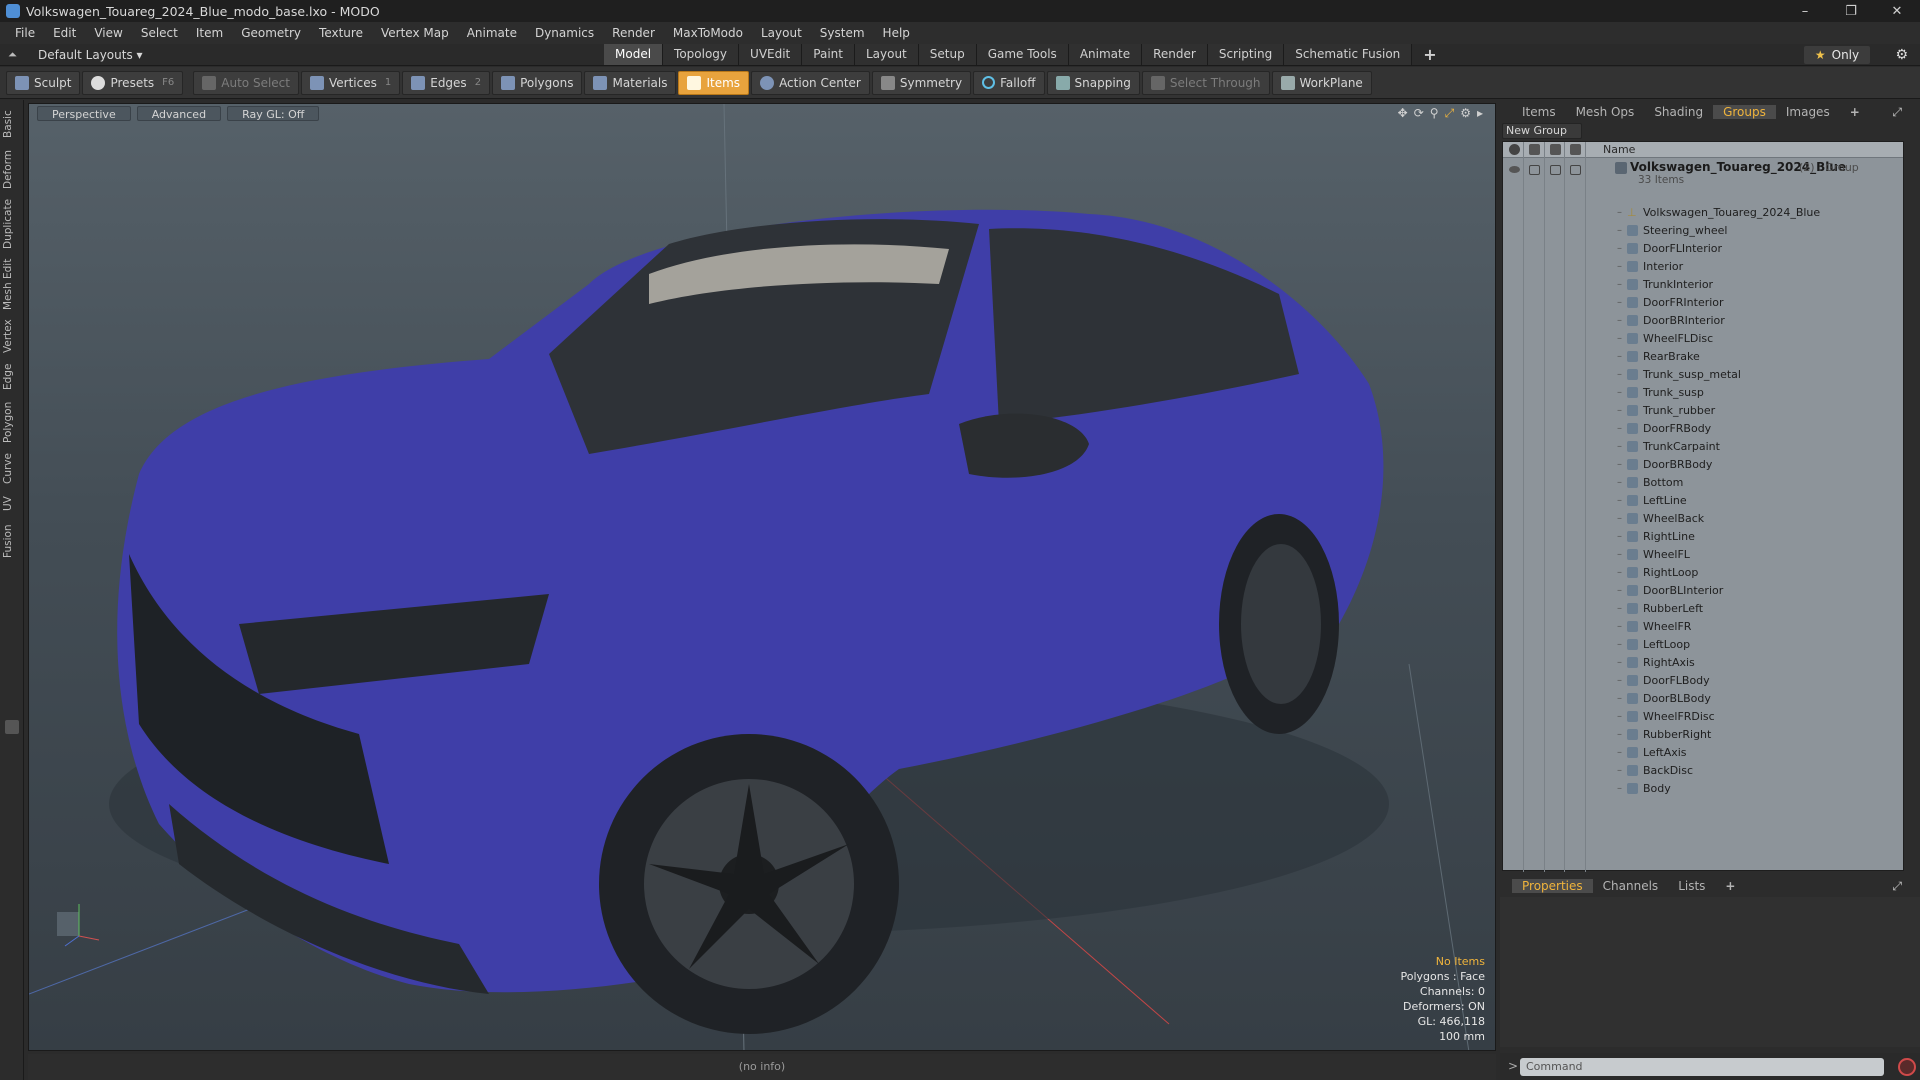 The width and height of the screenshot is (1920, 1080). Describe the element at coordinates (1805, 11) in the screenshot. I see `minimize-button: –` at that location.